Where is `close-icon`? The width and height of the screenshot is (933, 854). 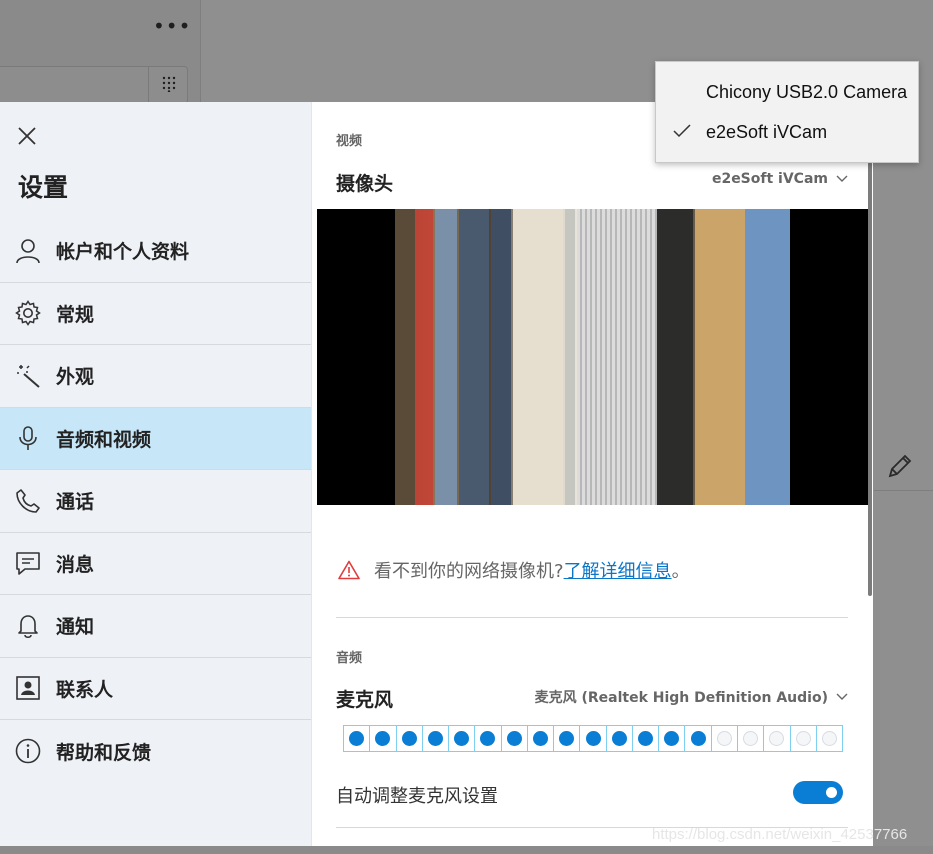 close-icon is located at coordinates (27, 136).